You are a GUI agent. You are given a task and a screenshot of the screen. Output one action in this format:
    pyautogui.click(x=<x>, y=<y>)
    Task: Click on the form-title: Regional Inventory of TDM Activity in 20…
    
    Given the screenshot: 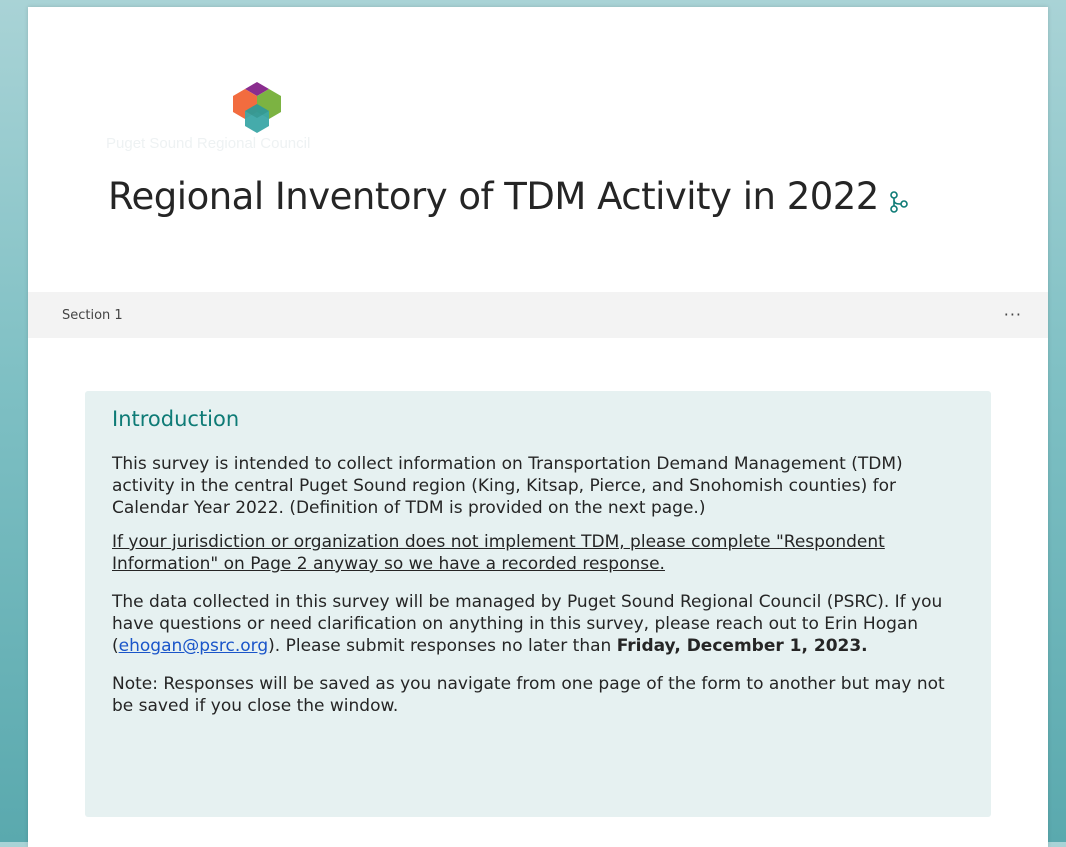 What is the action you would take?
    pyautogui.click(x=508, y=197)
    